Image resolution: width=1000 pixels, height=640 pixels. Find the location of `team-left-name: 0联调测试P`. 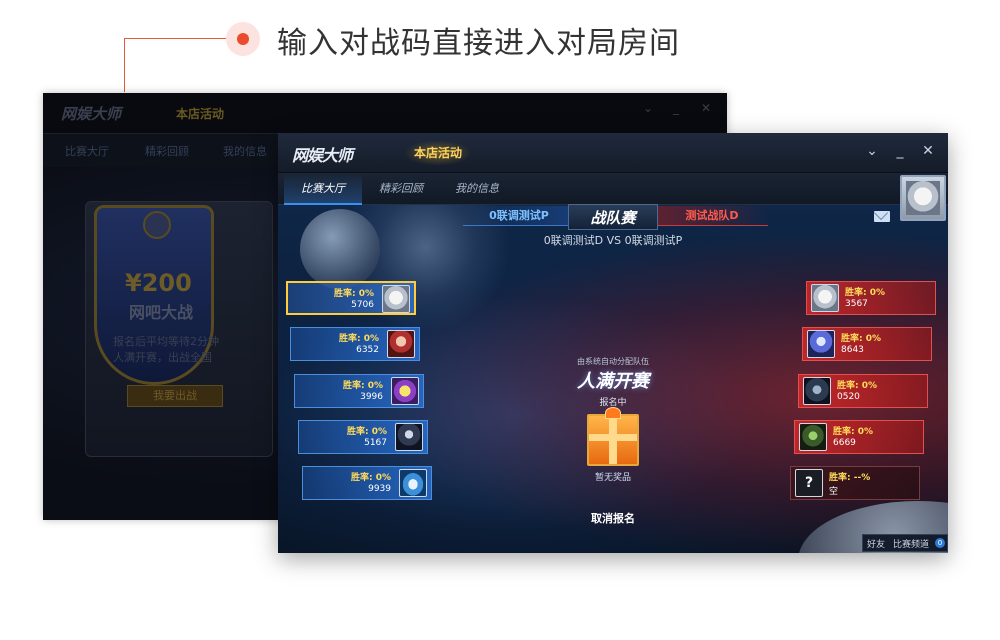

team-left-name: 0联调测试P is located at coordinates (519, 216).